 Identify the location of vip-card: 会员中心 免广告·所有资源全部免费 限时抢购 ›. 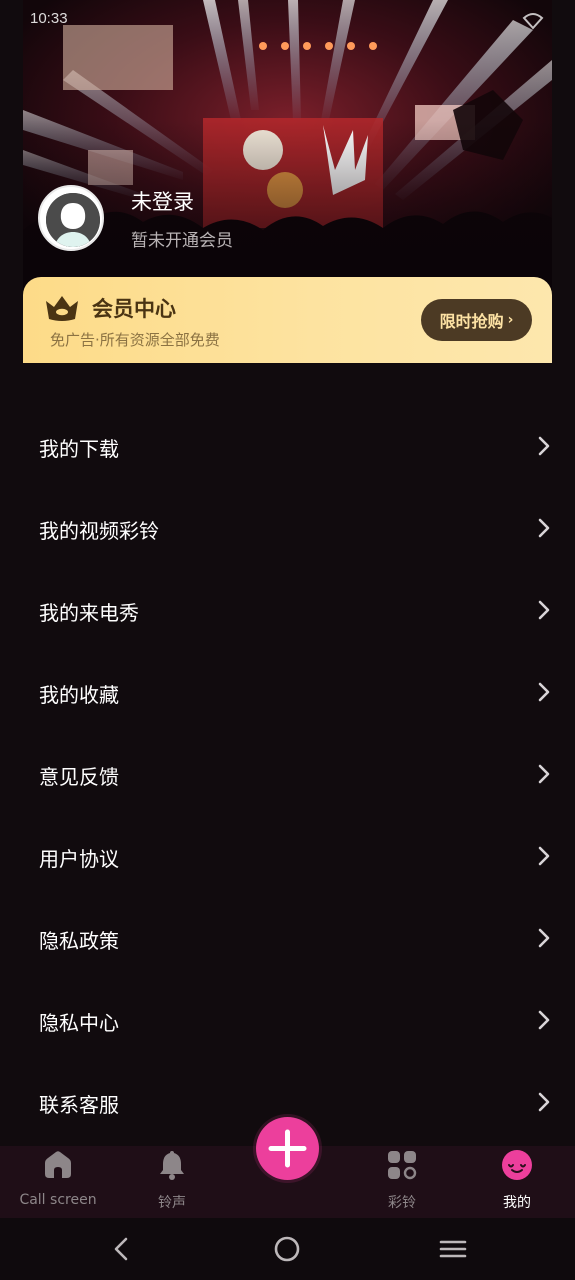
(287, 320).